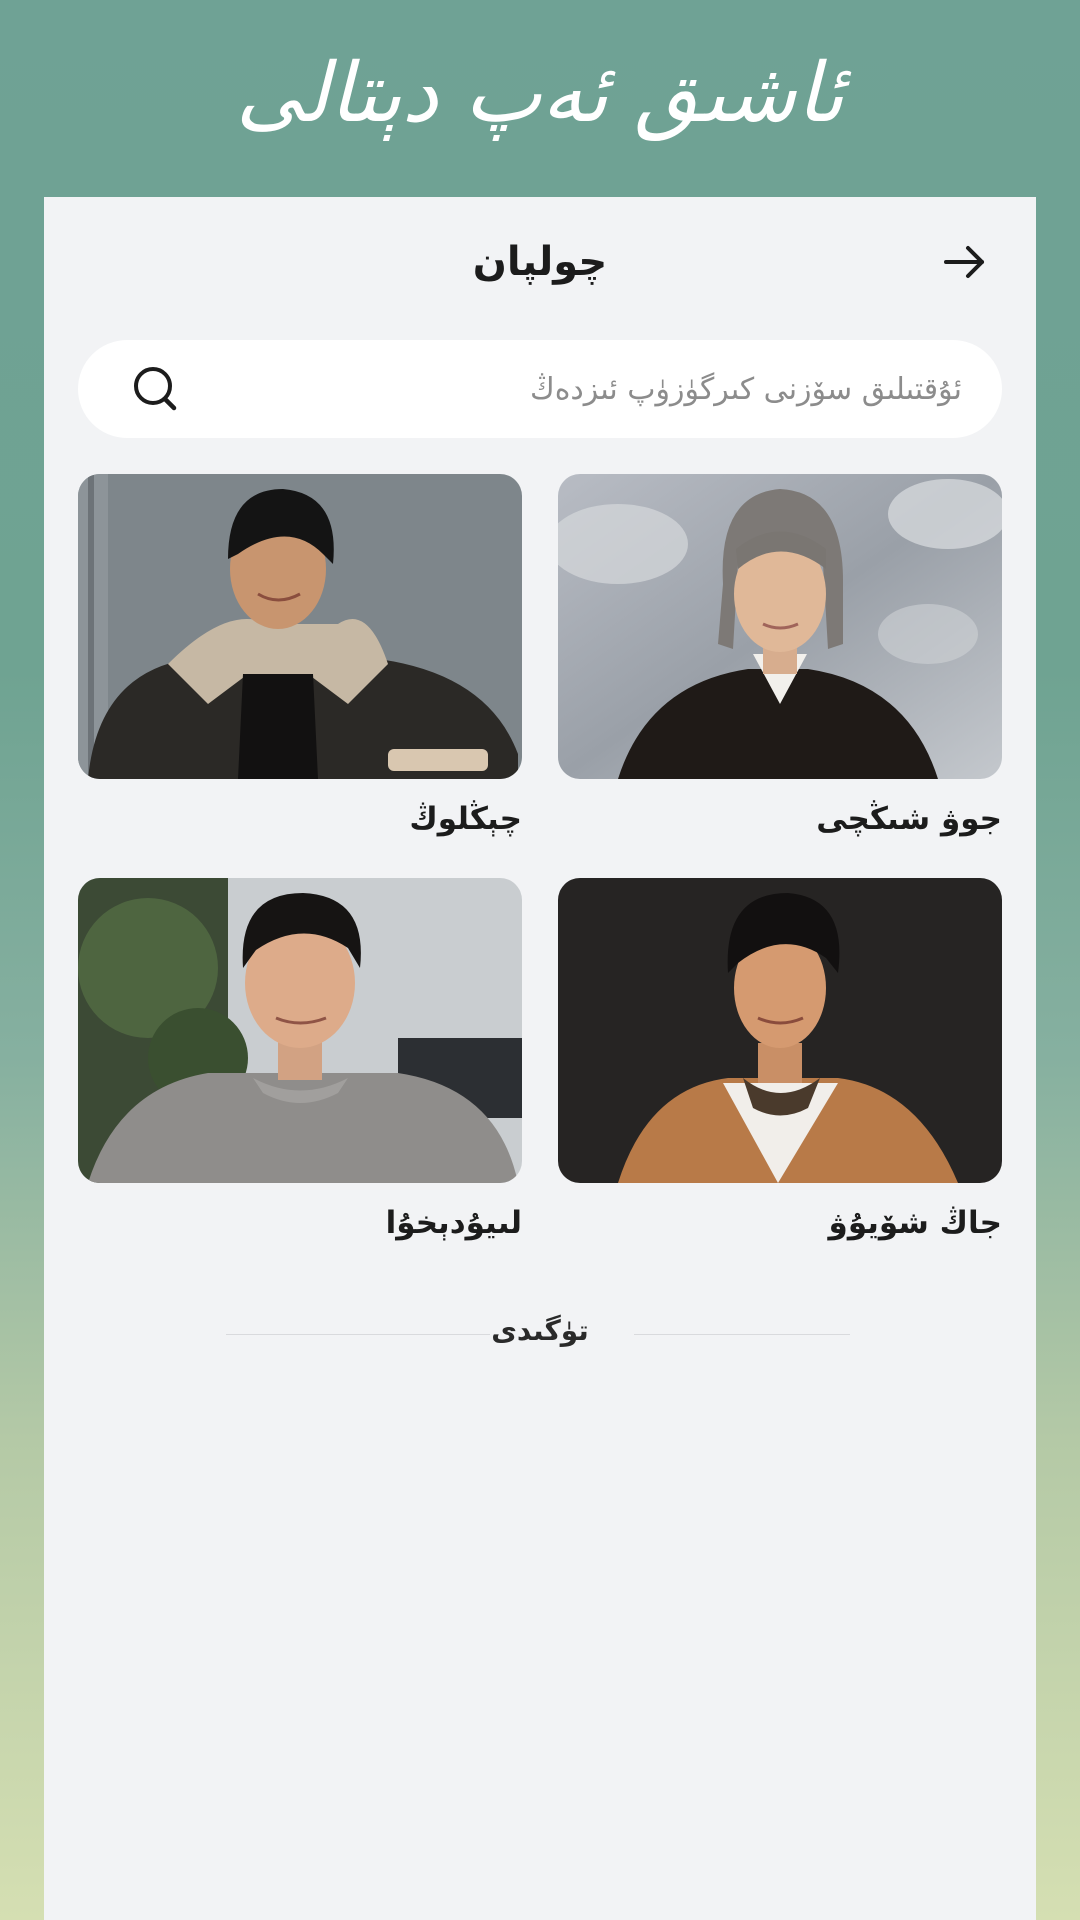 The height and width of the screenshot is (1920, 1080). I want to click on arrow-right-icon, so click(964, 262).